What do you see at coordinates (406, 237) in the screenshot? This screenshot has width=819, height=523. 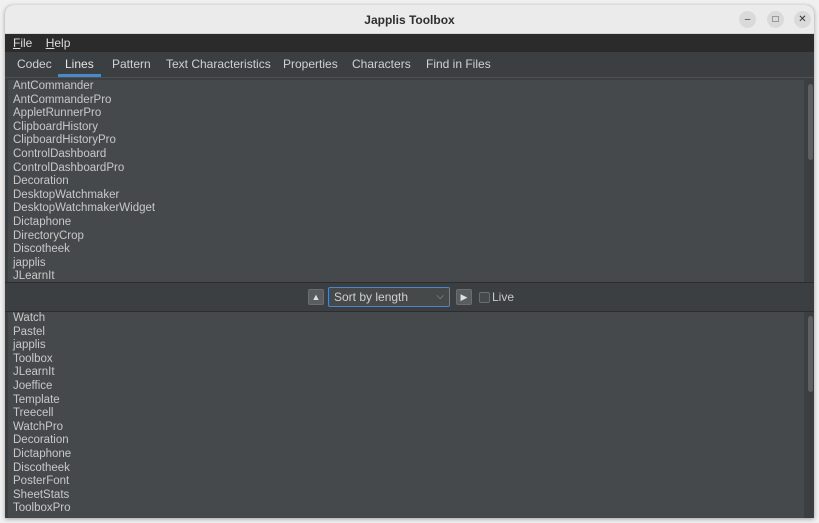 I see `list-item: DirectoryCrop` at bounding box center [406, 237].